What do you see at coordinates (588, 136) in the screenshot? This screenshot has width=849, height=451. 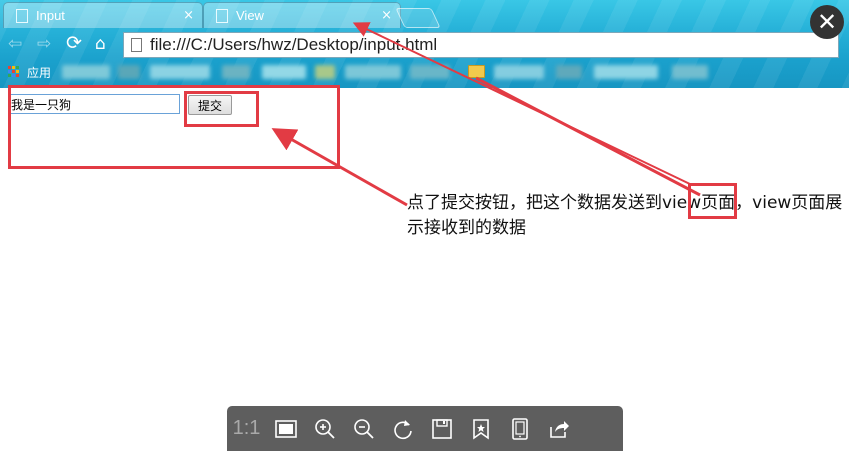 I see `arrow-from-view-word` at bounding box center [588, 136].